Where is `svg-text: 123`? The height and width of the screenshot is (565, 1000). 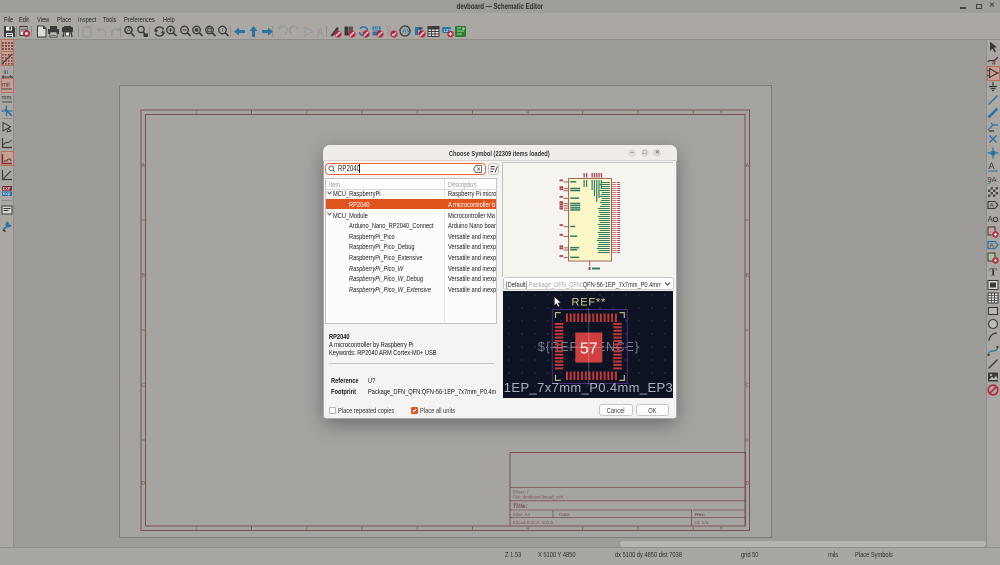 svg-text: 123 is located at coordinates (377, 29).